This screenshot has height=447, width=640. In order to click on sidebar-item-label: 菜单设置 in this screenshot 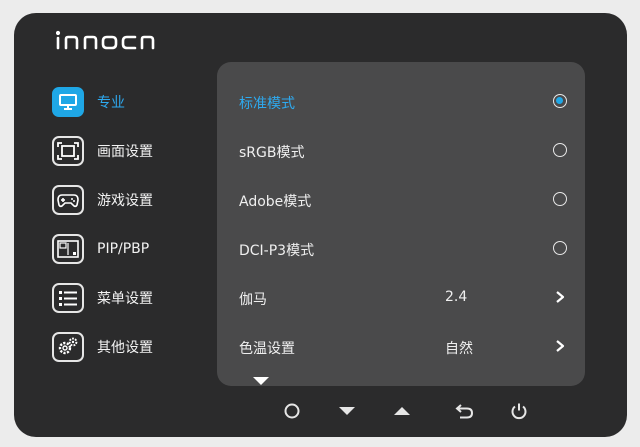, I will do `click(125, 299)`.